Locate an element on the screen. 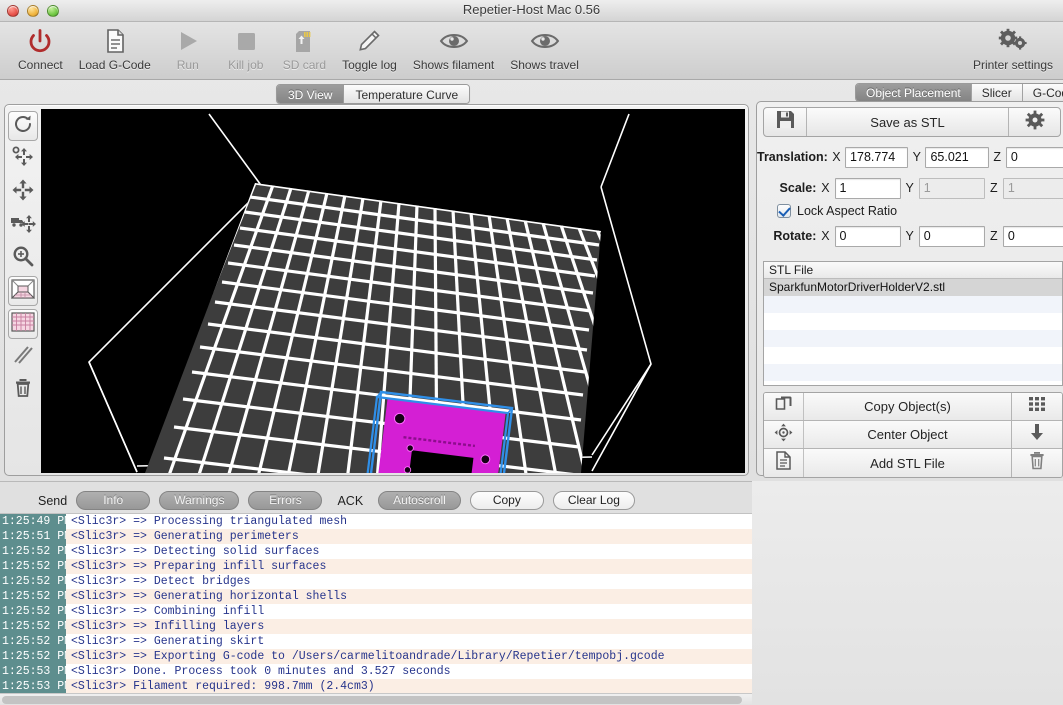 The width and height of the screenshot is (1063, 705). log-autoscroll-toggle: Autoscroll is located at coordinates (419, 500).